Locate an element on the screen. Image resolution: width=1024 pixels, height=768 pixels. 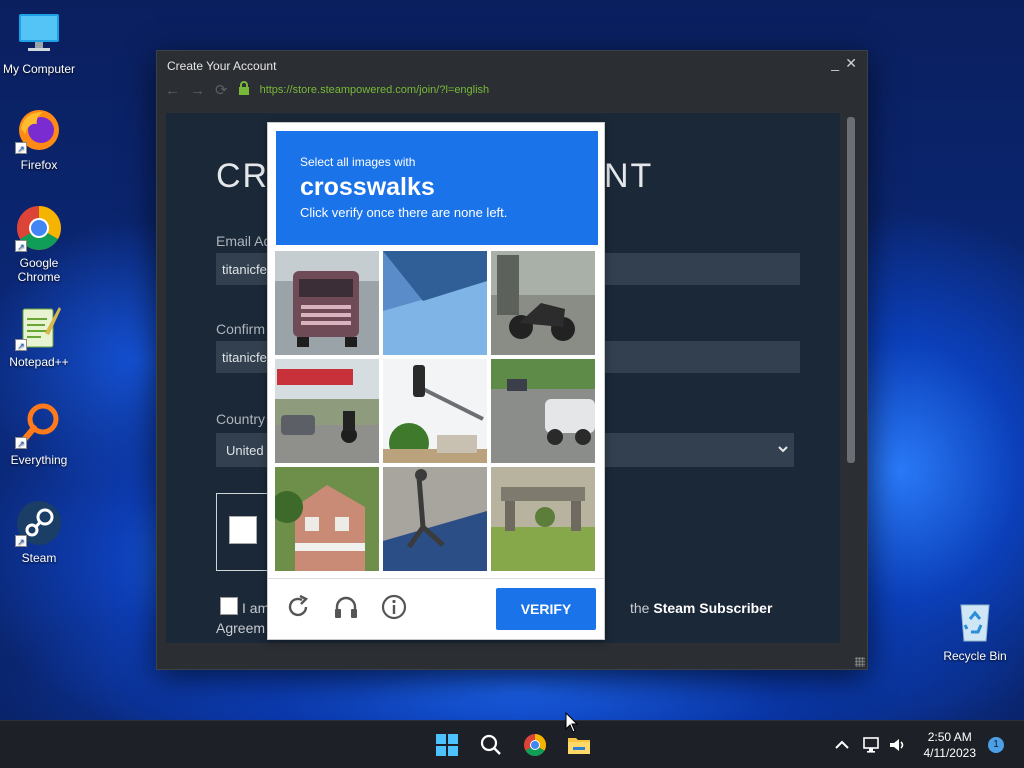
desktop-icon-chrome: ↗ Google Chrome is located at coordinates (39, 244).